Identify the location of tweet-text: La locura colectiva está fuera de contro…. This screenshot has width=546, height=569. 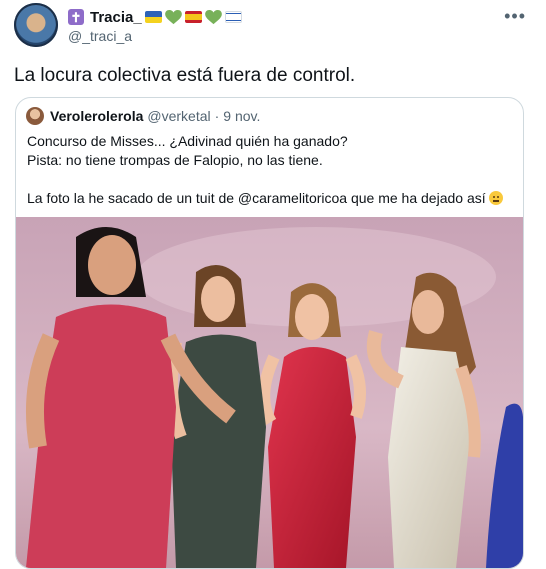
(185, 75).